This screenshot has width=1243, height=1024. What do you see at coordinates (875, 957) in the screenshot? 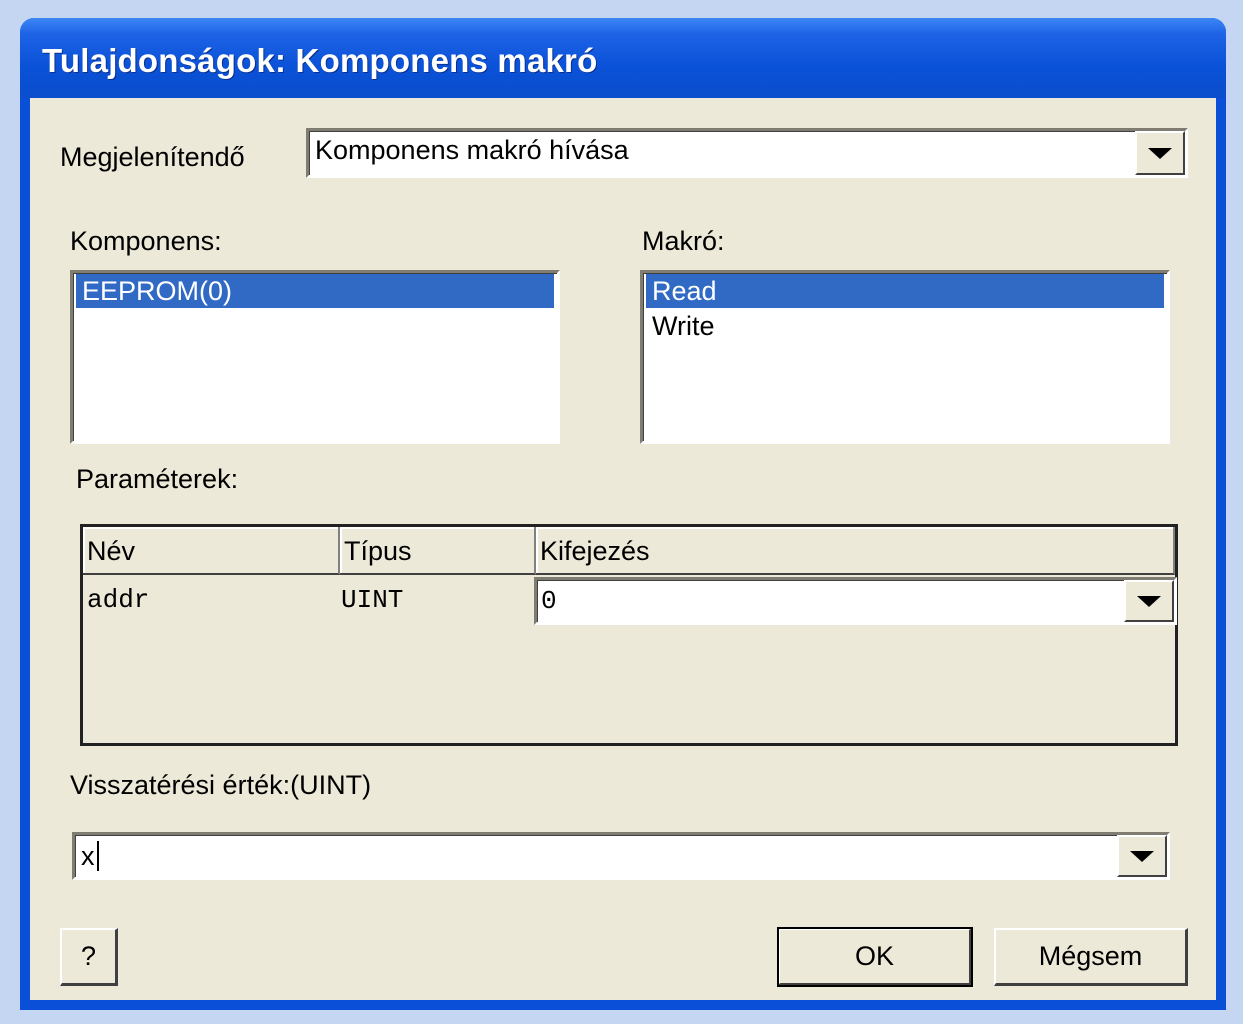
I see `ok-button: OK` at bounding box center [875, 957].